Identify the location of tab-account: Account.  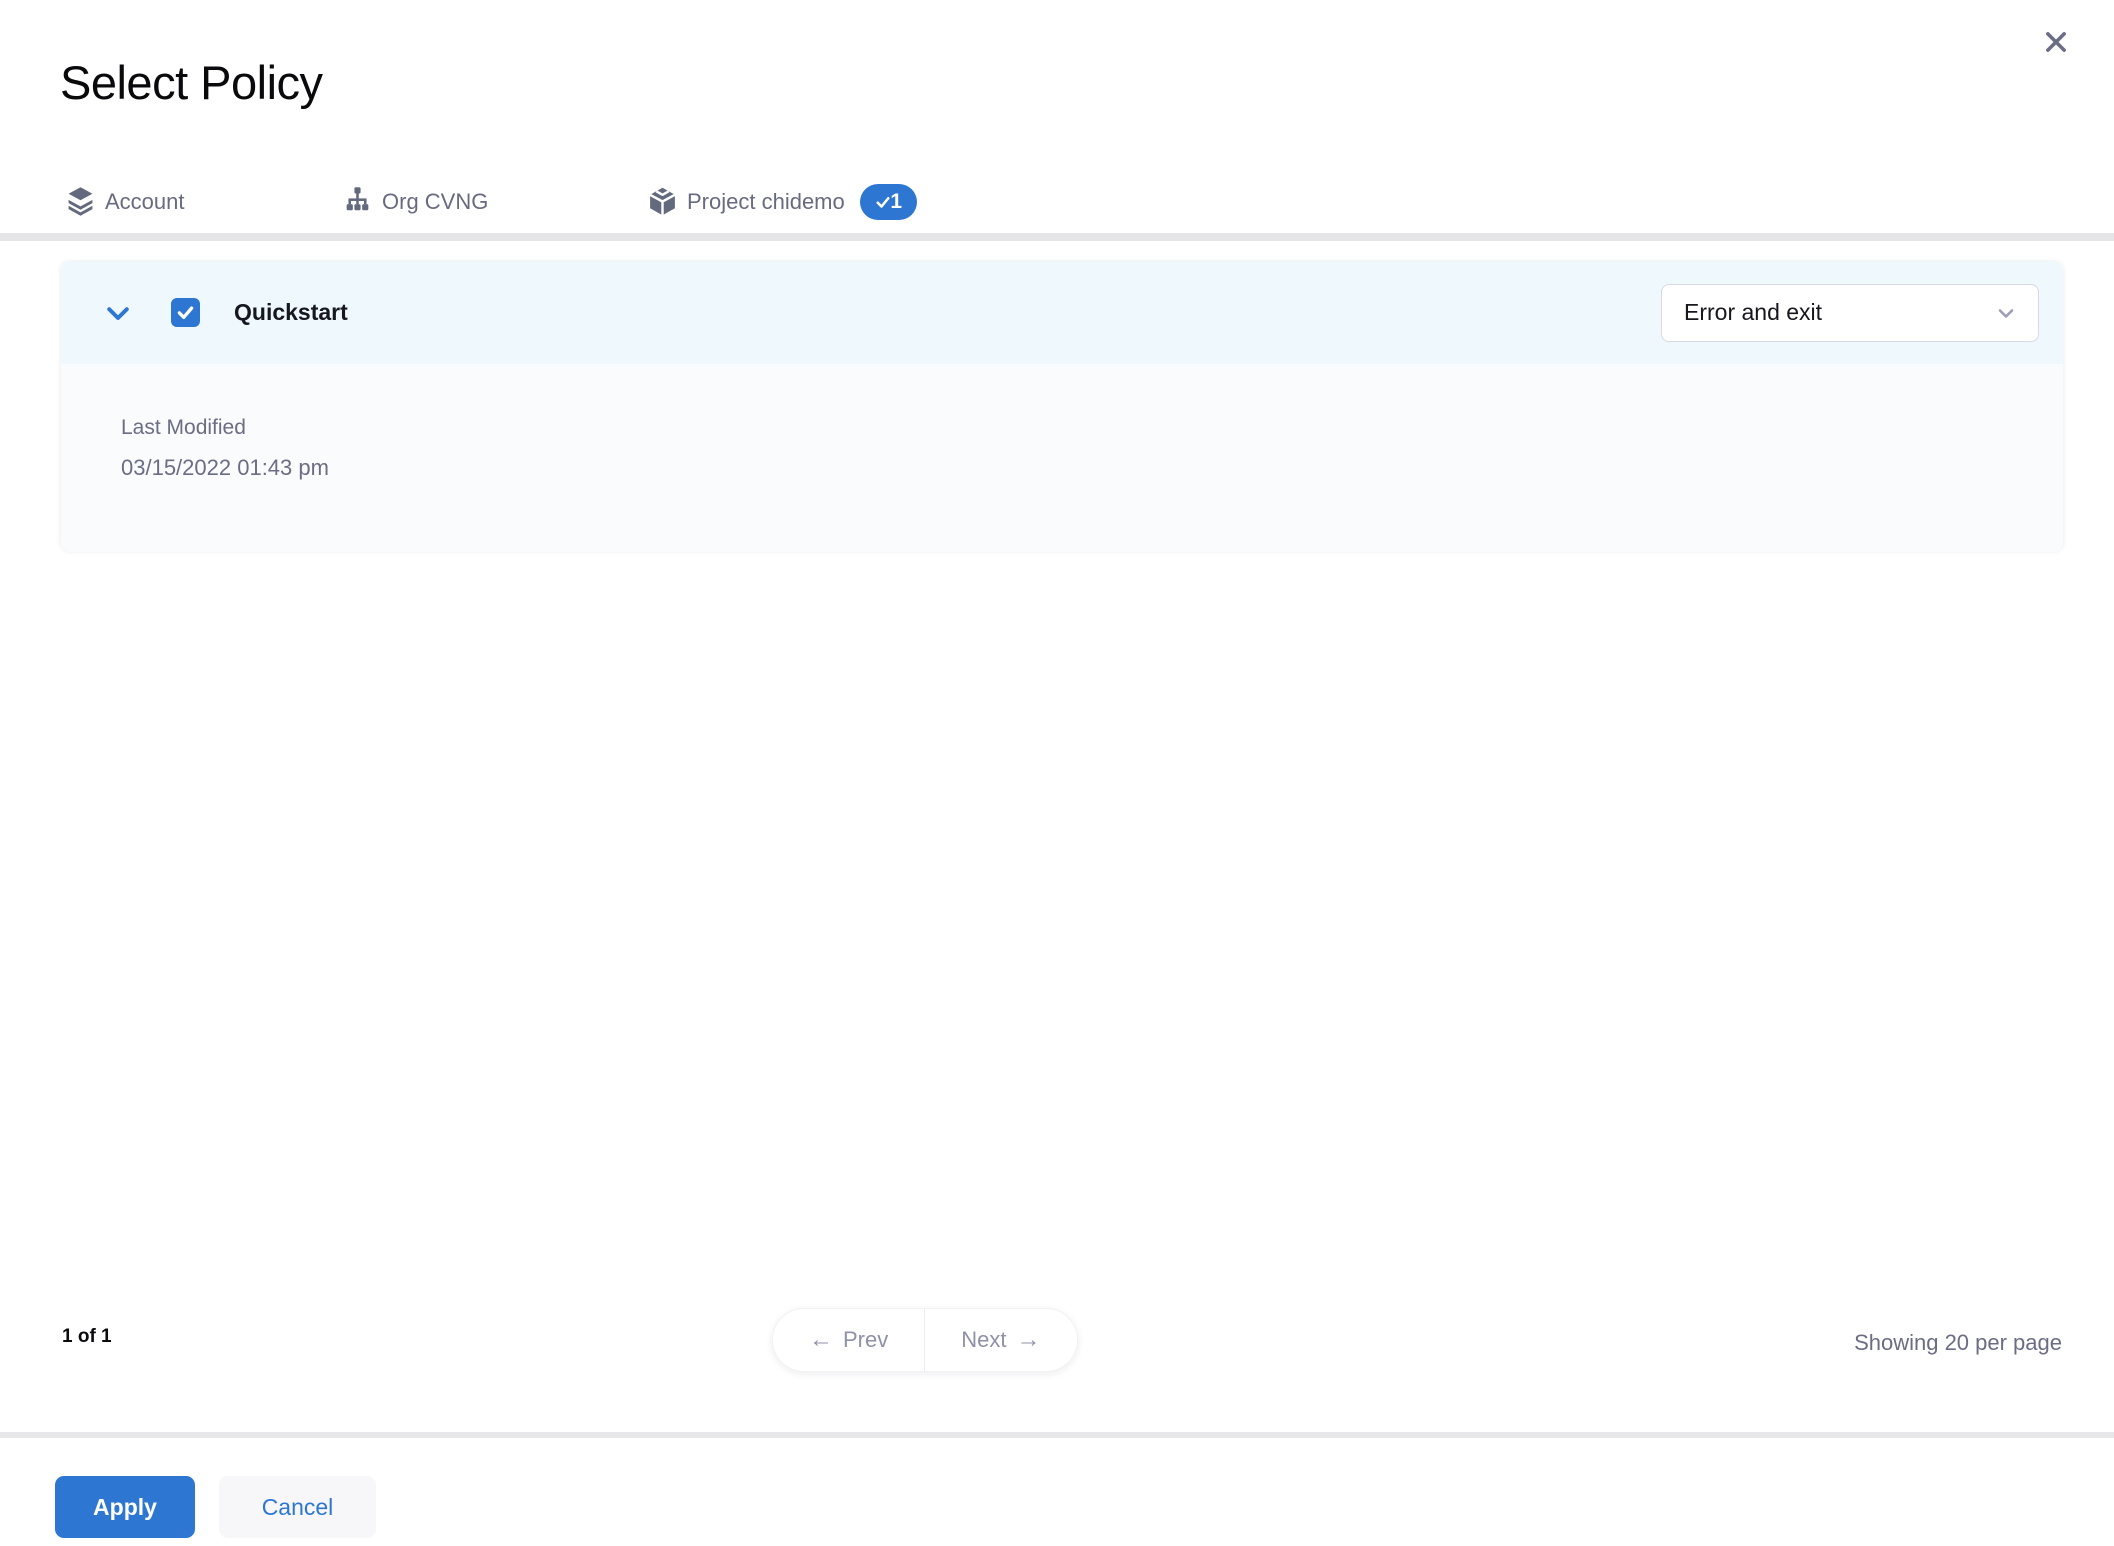
(125, 205).